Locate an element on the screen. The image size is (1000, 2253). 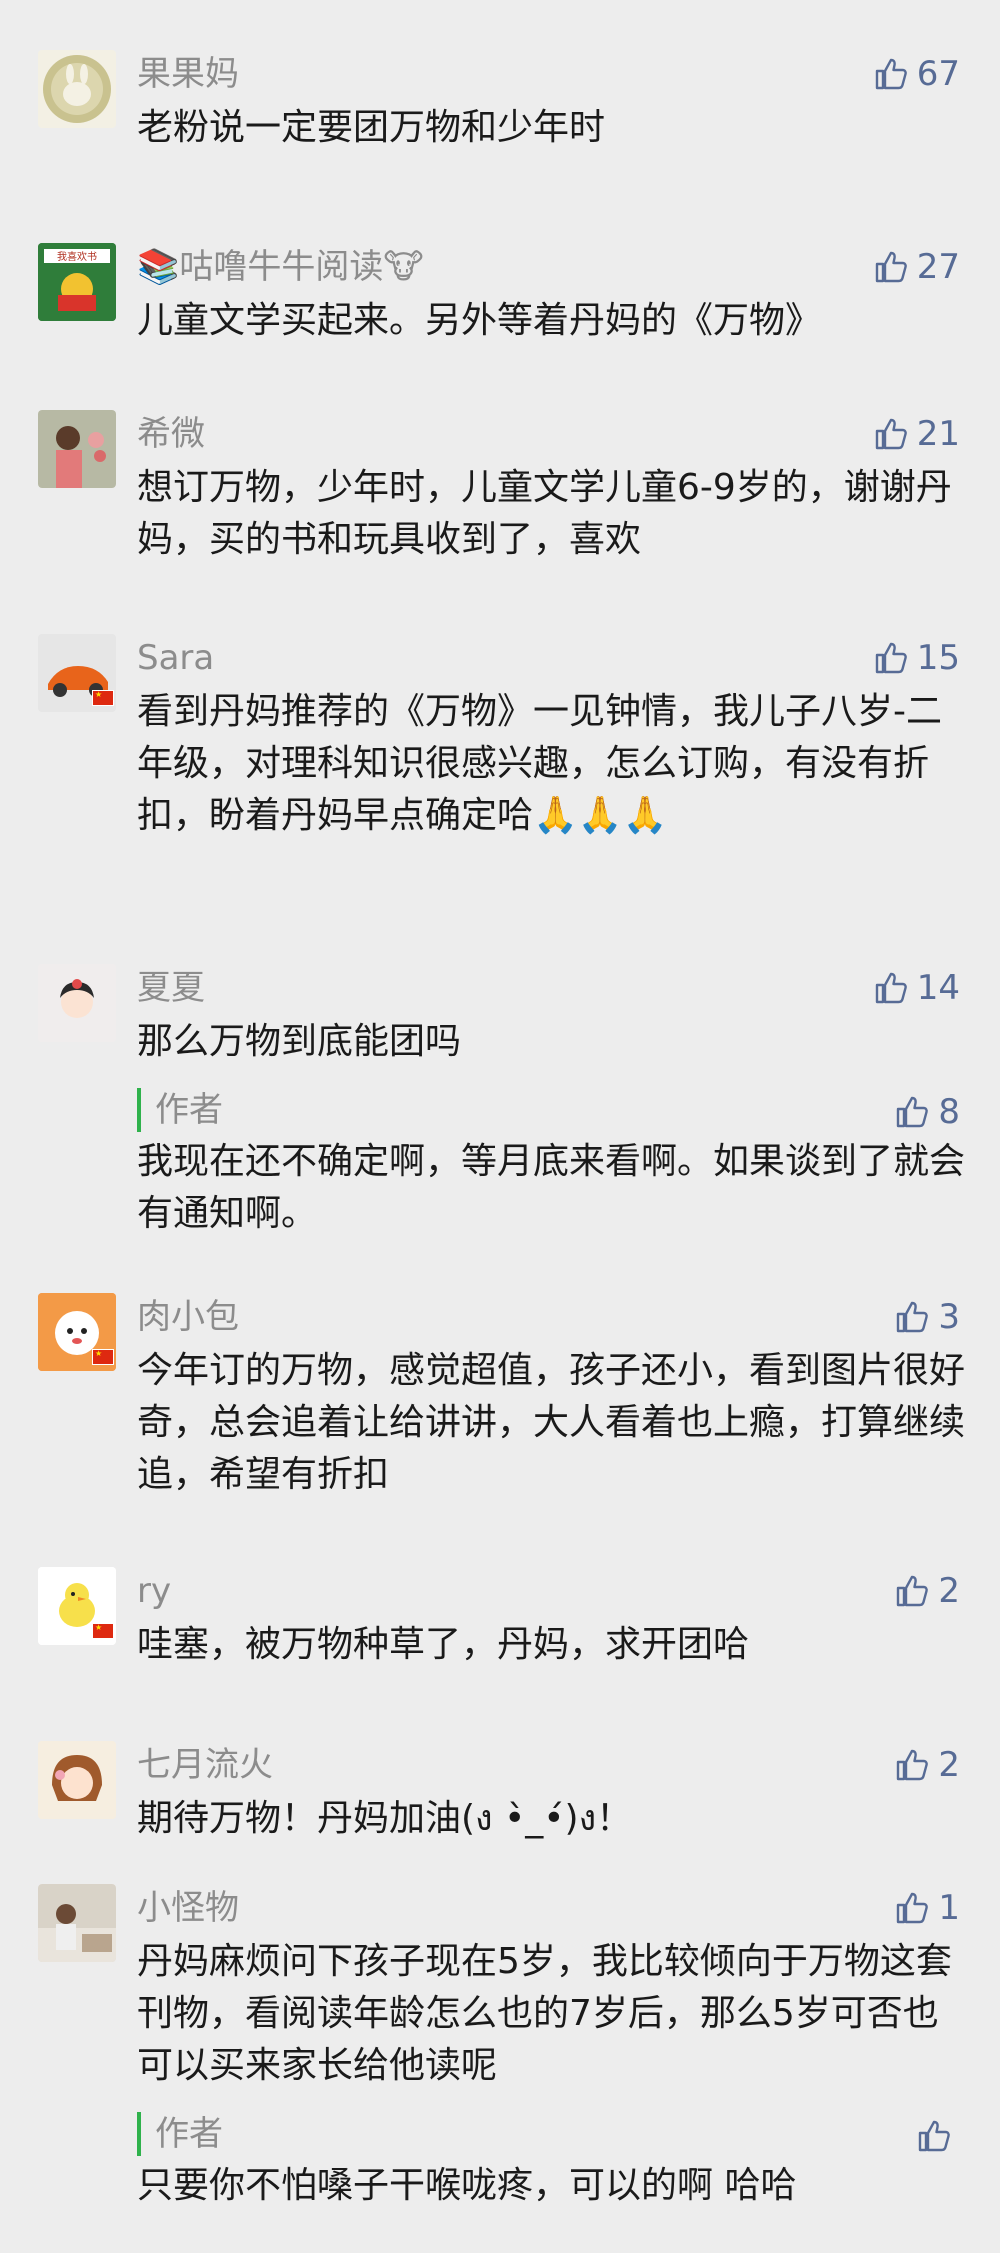
comment-text: 老粉说一定要团万物和少年时 is located at coordinates (371, 127).